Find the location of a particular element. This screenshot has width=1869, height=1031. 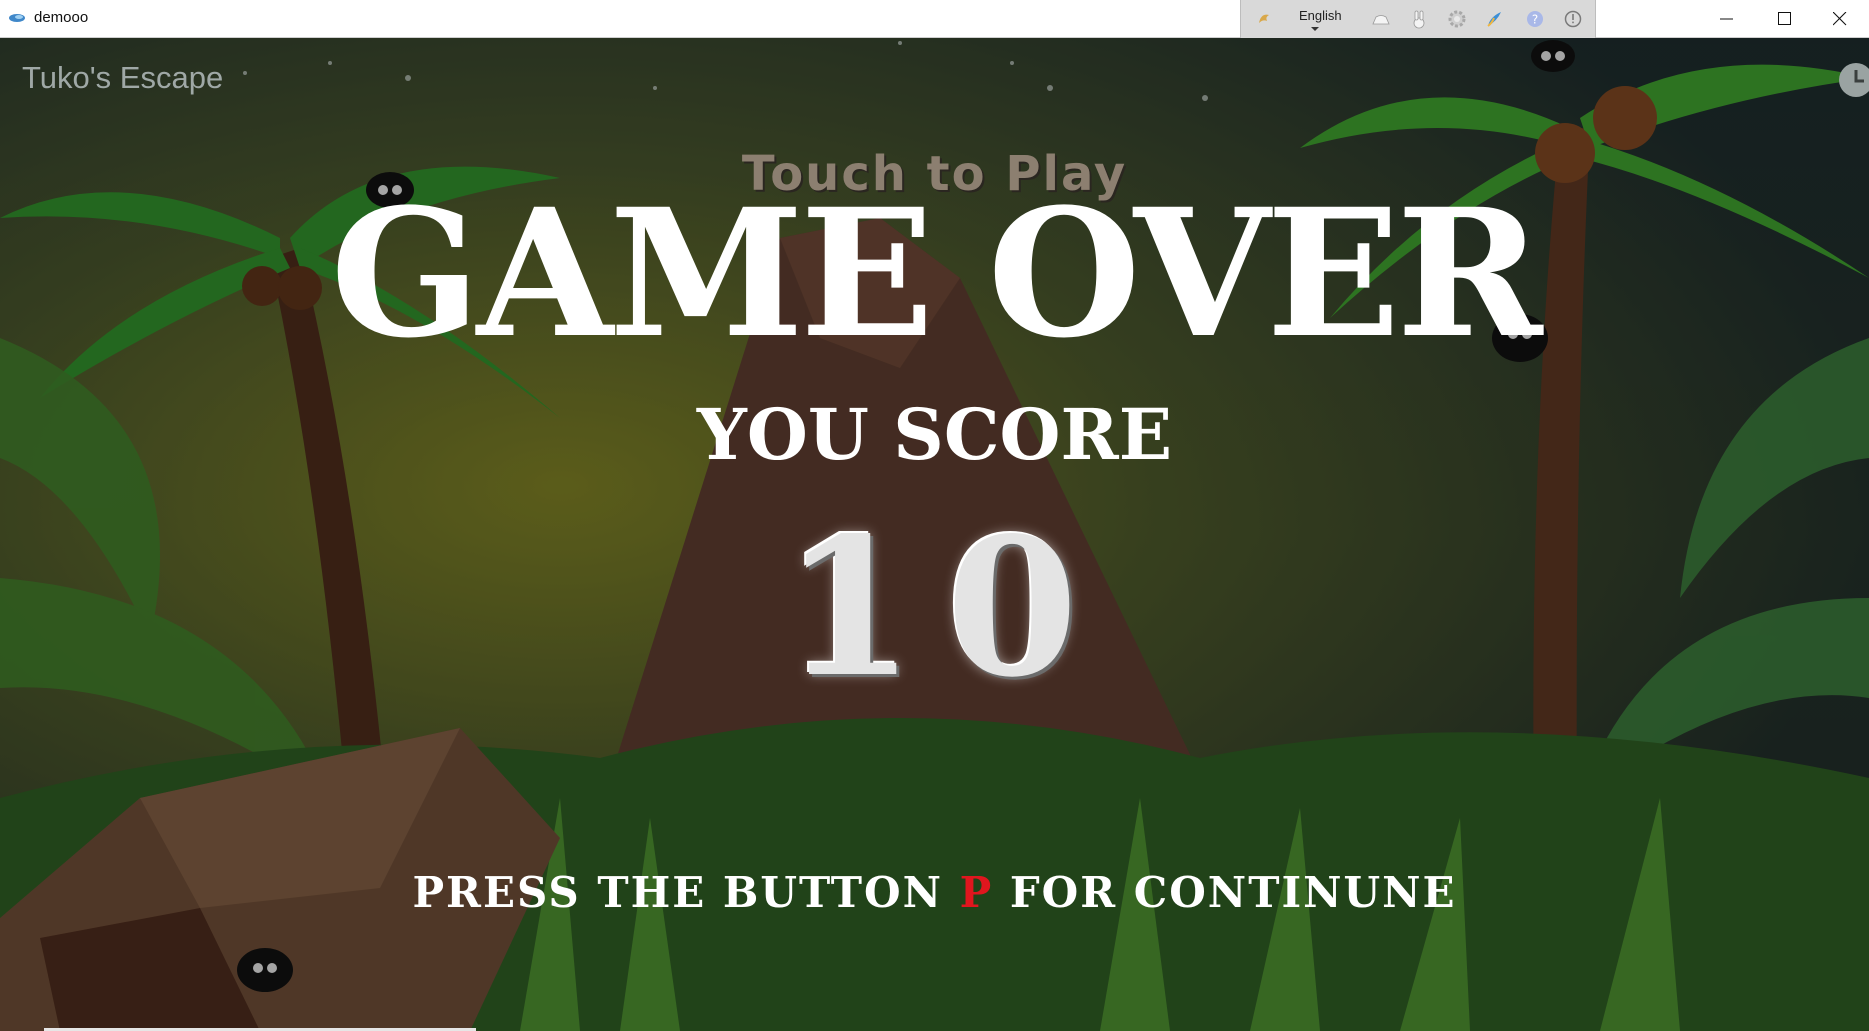

bunny-icon is located at coordinates (1419, 19).